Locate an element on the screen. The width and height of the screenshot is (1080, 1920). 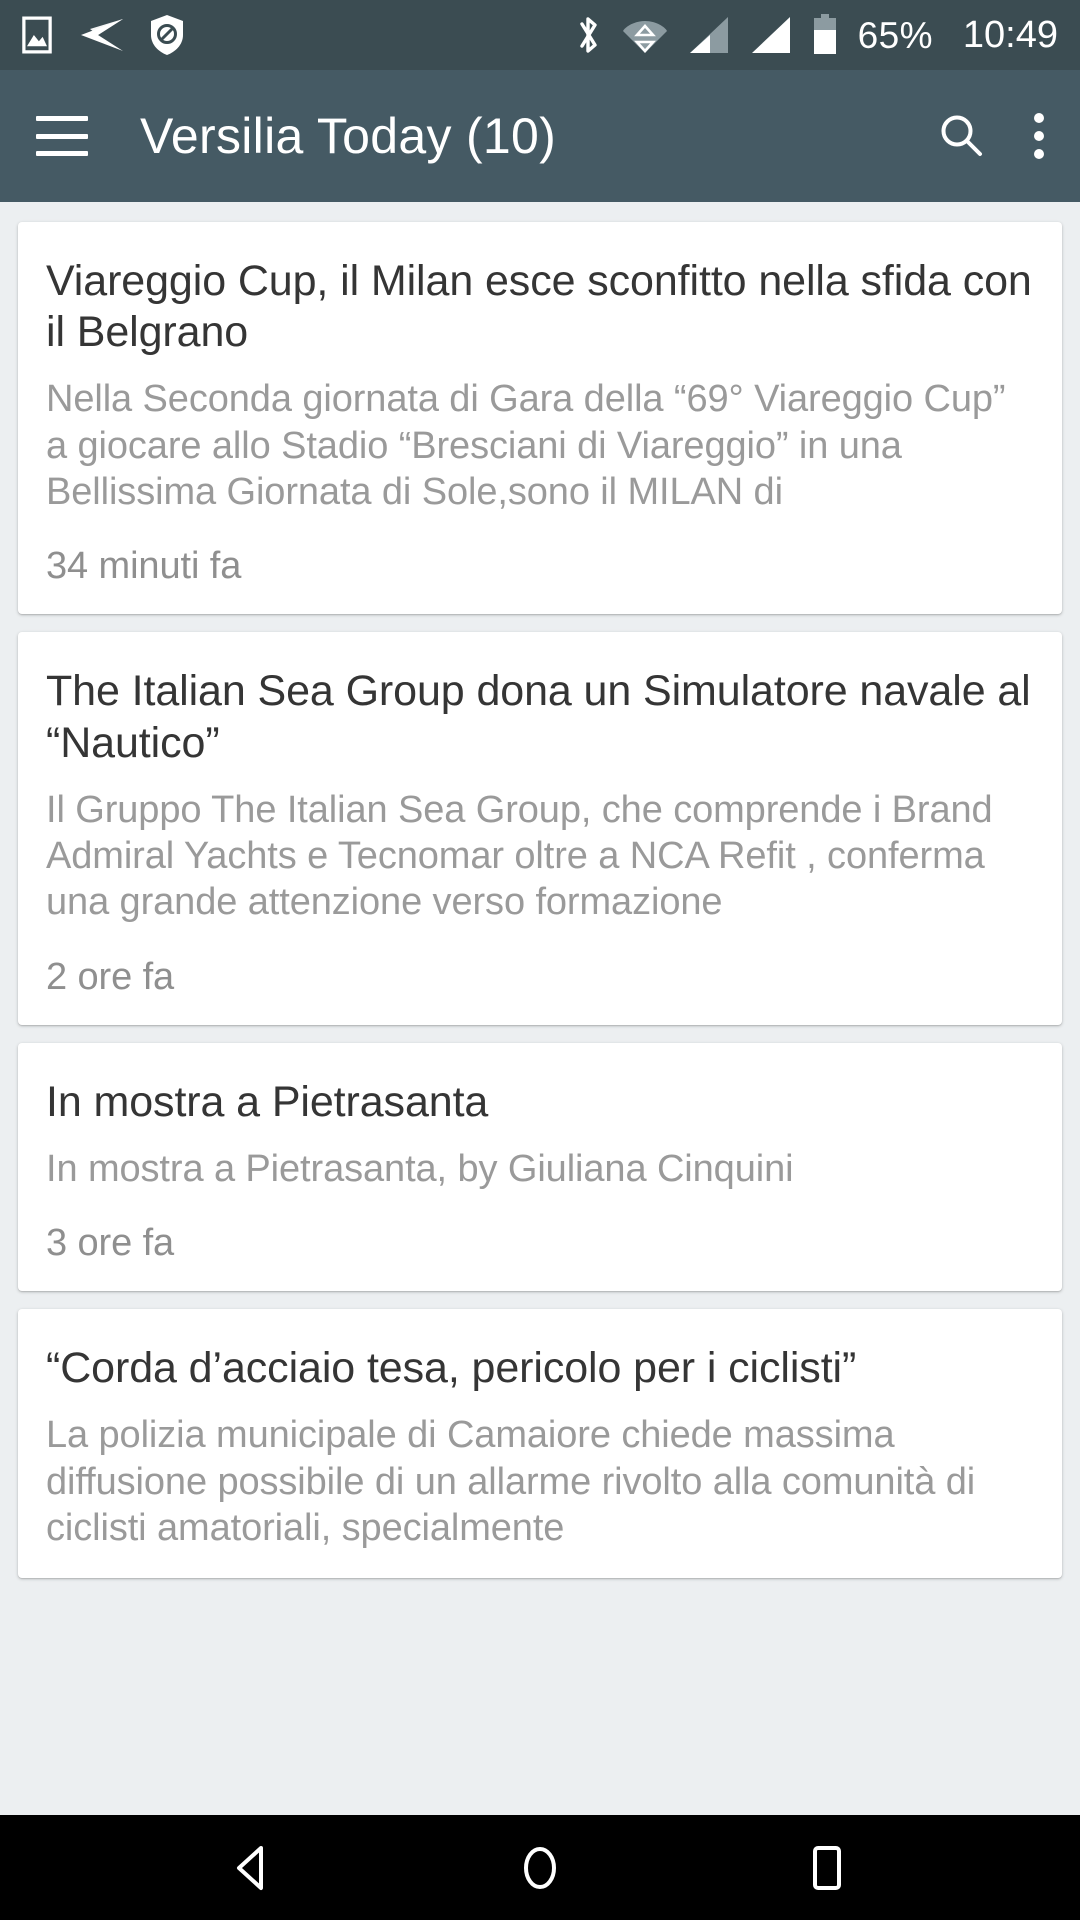
article-timestamp: 3 ore fa is located at coordinates (110, 1243).